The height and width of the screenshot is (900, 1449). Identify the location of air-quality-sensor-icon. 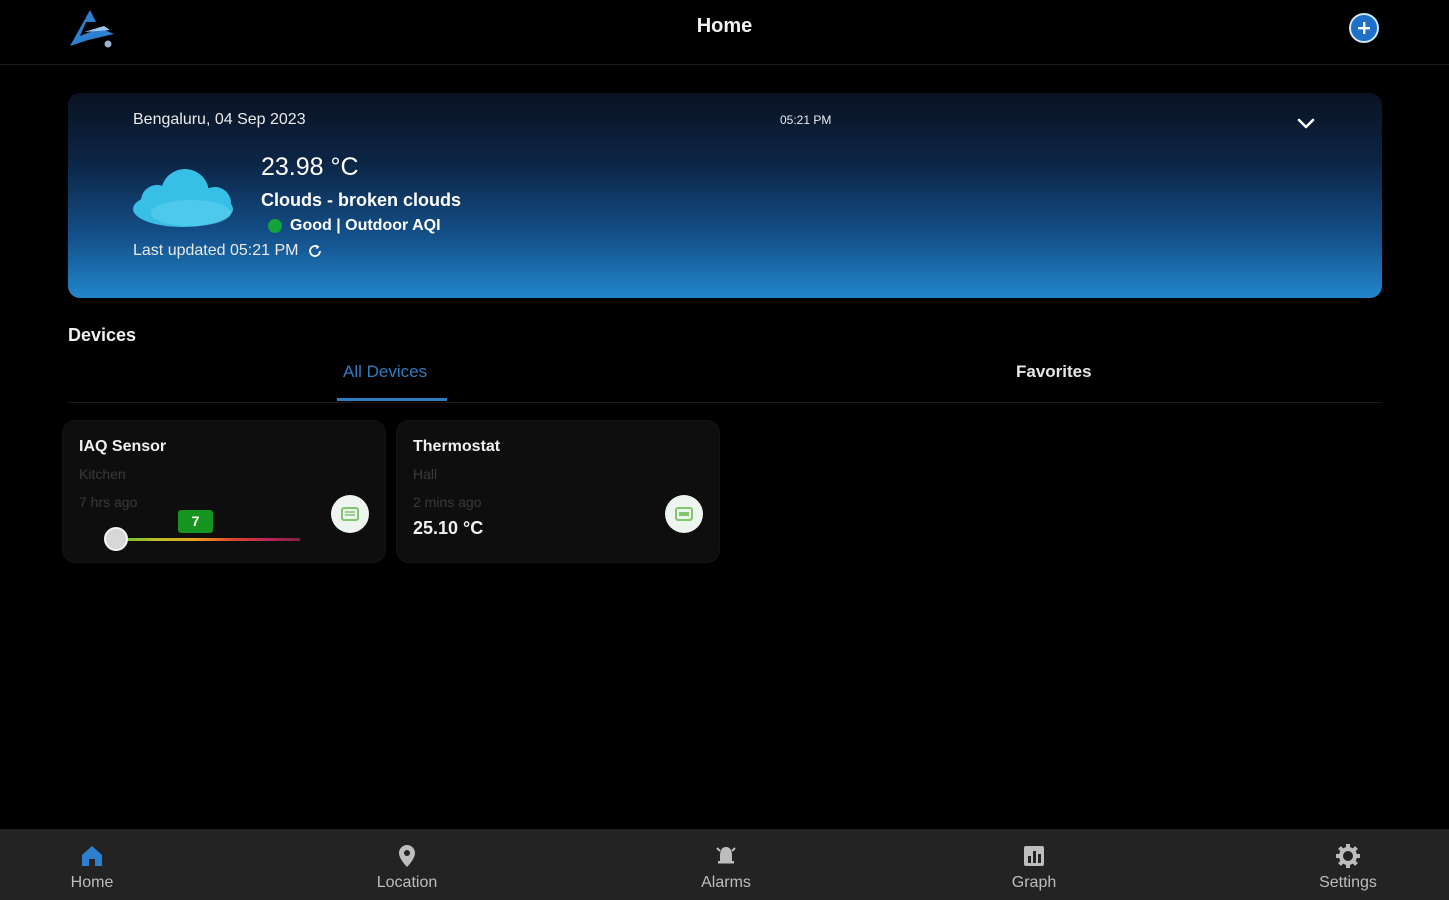
(350, 514).